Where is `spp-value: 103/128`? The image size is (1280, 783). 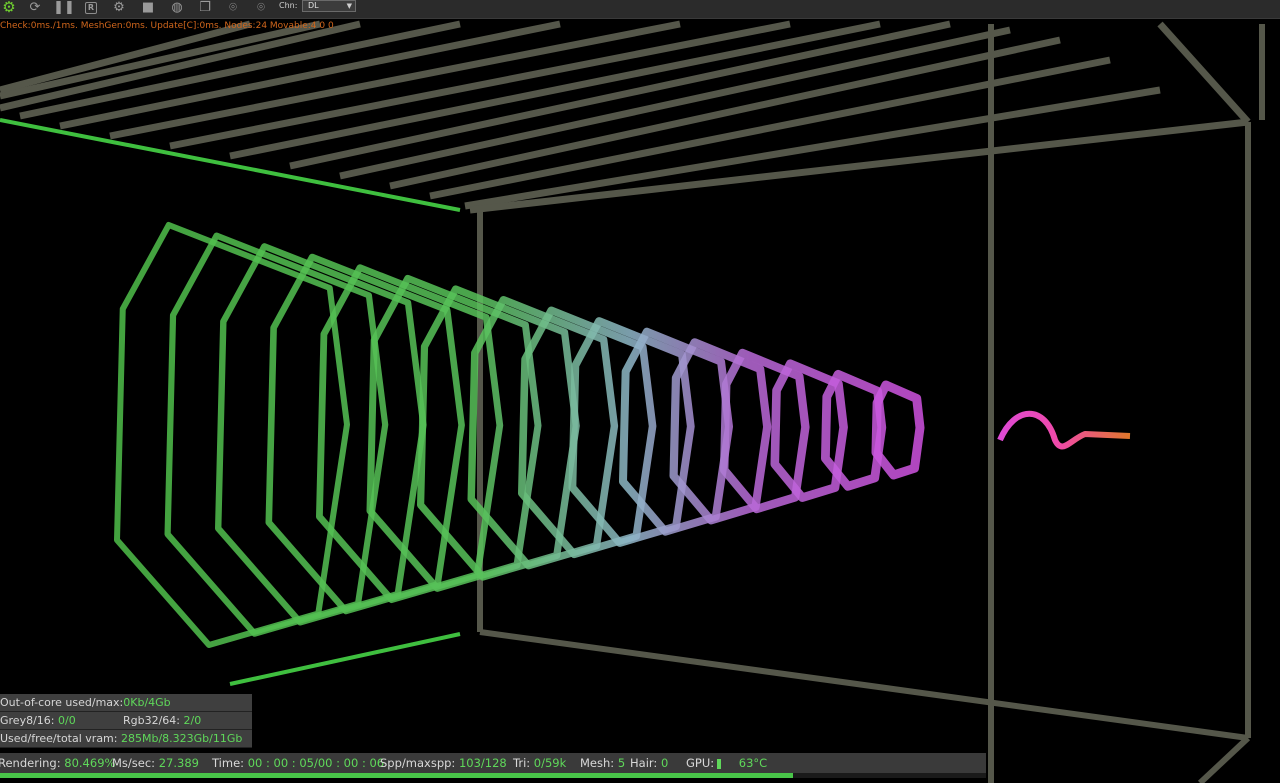
spp-value: 103/128 is located at coordinates (482, 763).